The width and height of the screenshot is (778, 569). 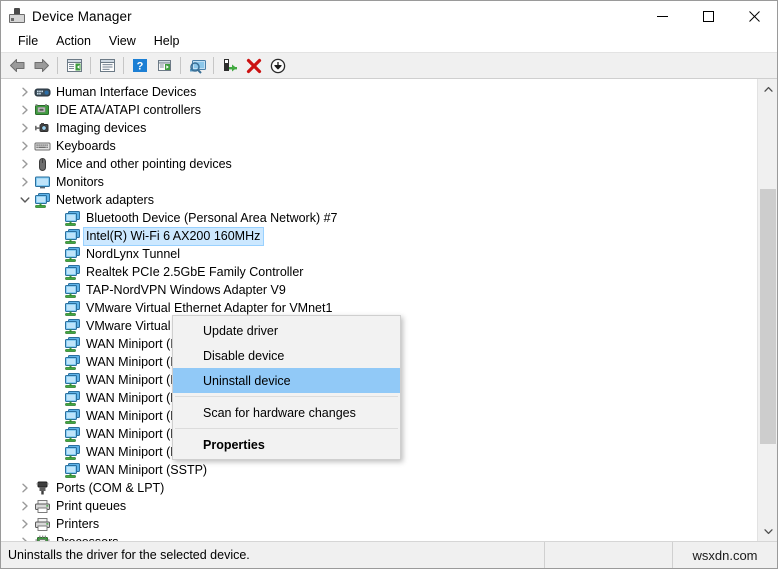 I want to click on minimize-button, so click(x=662, y=16).